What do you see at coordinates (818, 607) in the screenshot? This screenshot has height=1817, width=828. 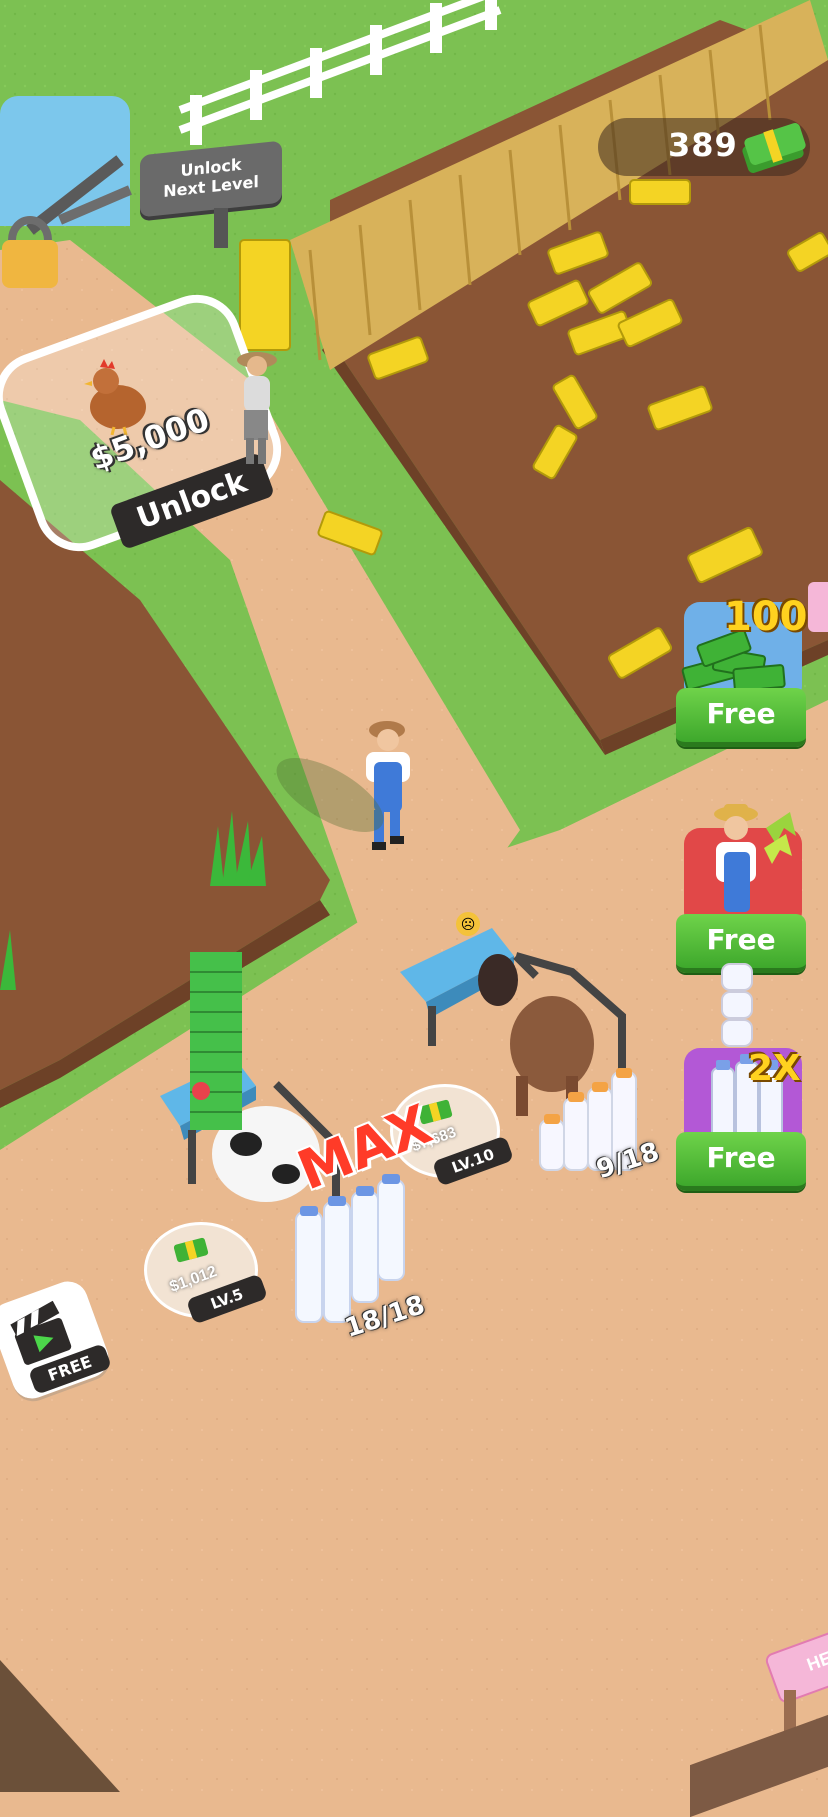 I see `edge-sign-fragment` at bounding box center [818, 607].